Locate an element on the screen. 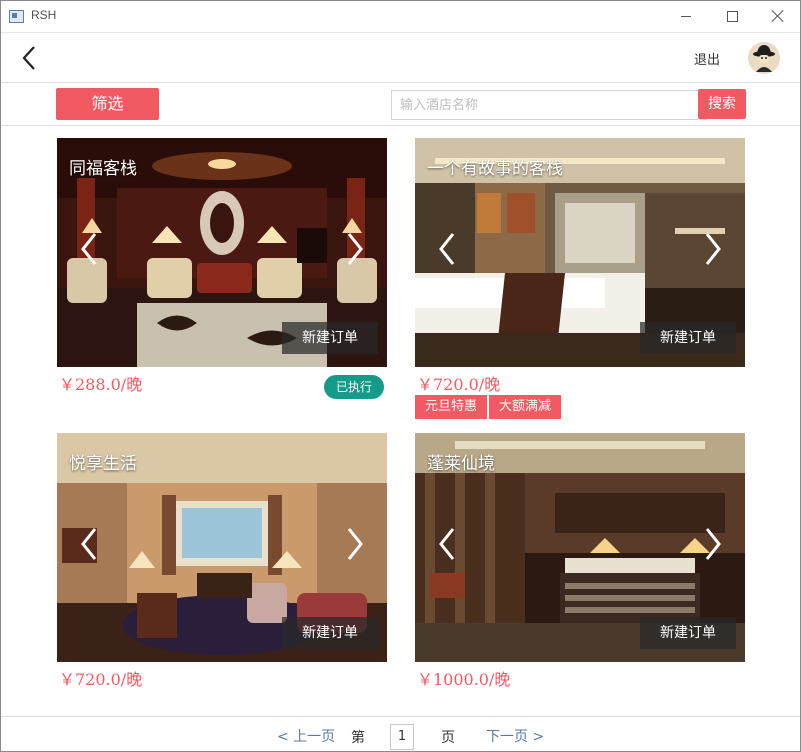 This screenshot has height=752, width=801. user-avatar-icon is located at coordinates (764, 58).